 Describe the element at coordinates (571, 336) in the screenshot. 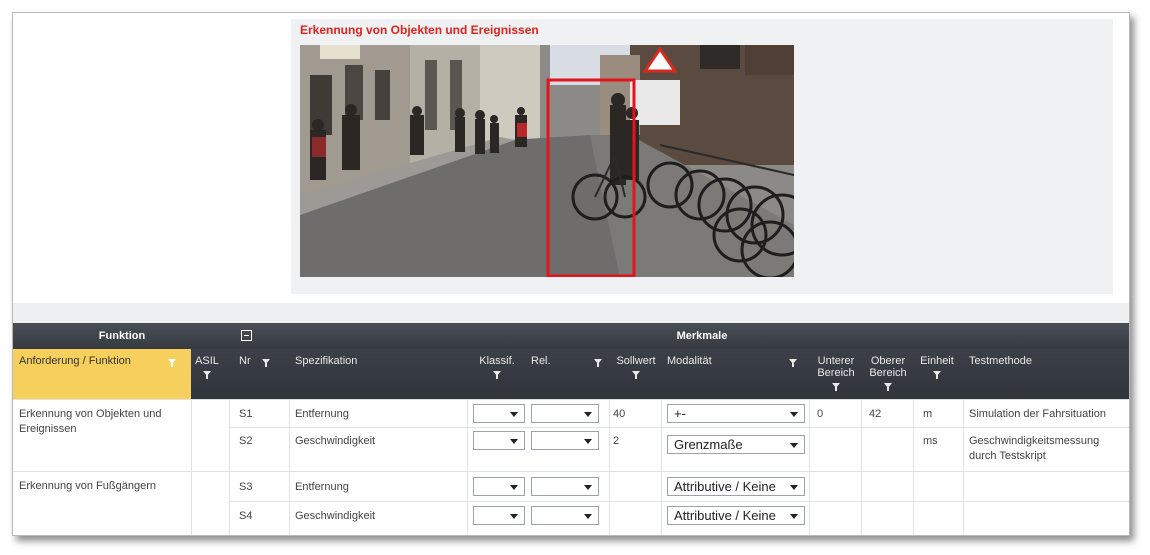

I see `group-header-row: Funktion Merkmale` at that location.